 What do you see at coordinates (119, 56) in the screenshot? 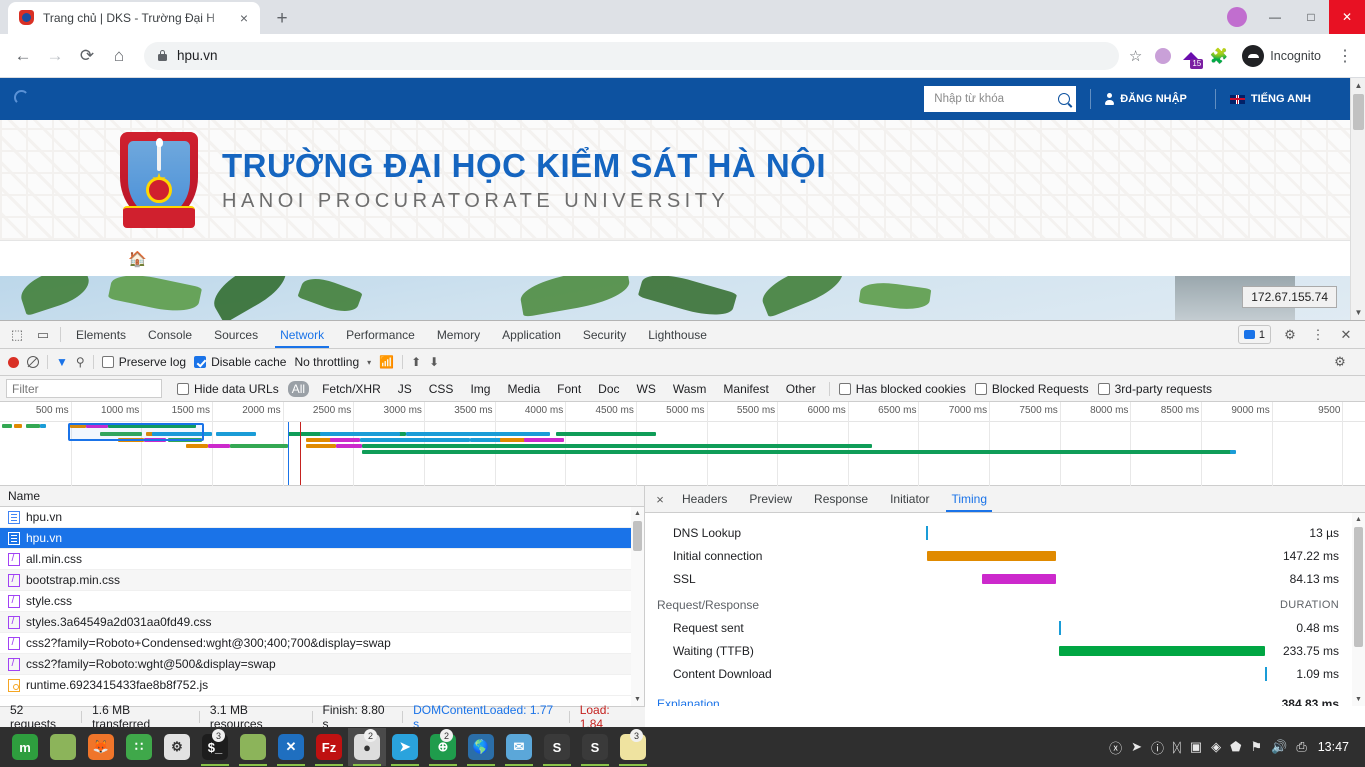
I see `home-button: ⌂` at bounding box center [119, 56].